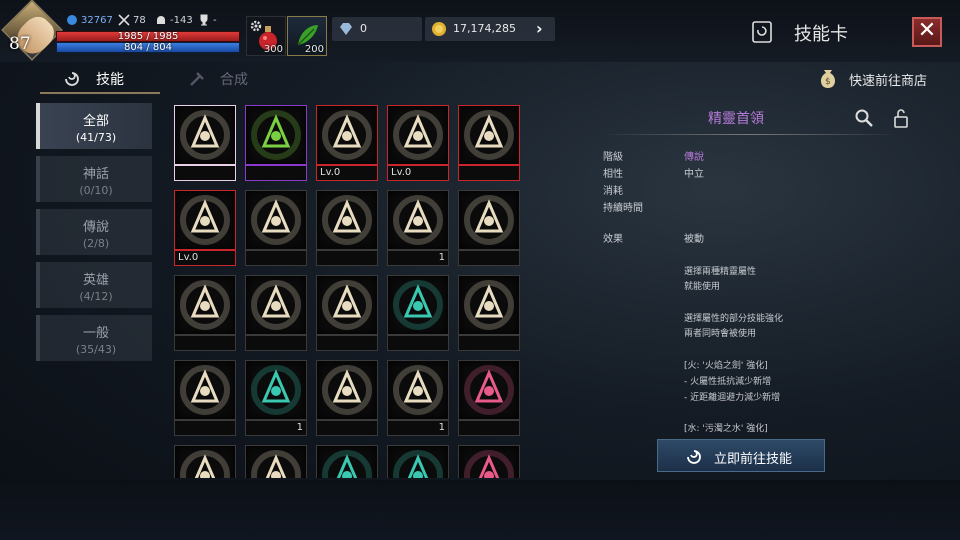  I want to click on currency-expand-button: ›, so click(539, 28).